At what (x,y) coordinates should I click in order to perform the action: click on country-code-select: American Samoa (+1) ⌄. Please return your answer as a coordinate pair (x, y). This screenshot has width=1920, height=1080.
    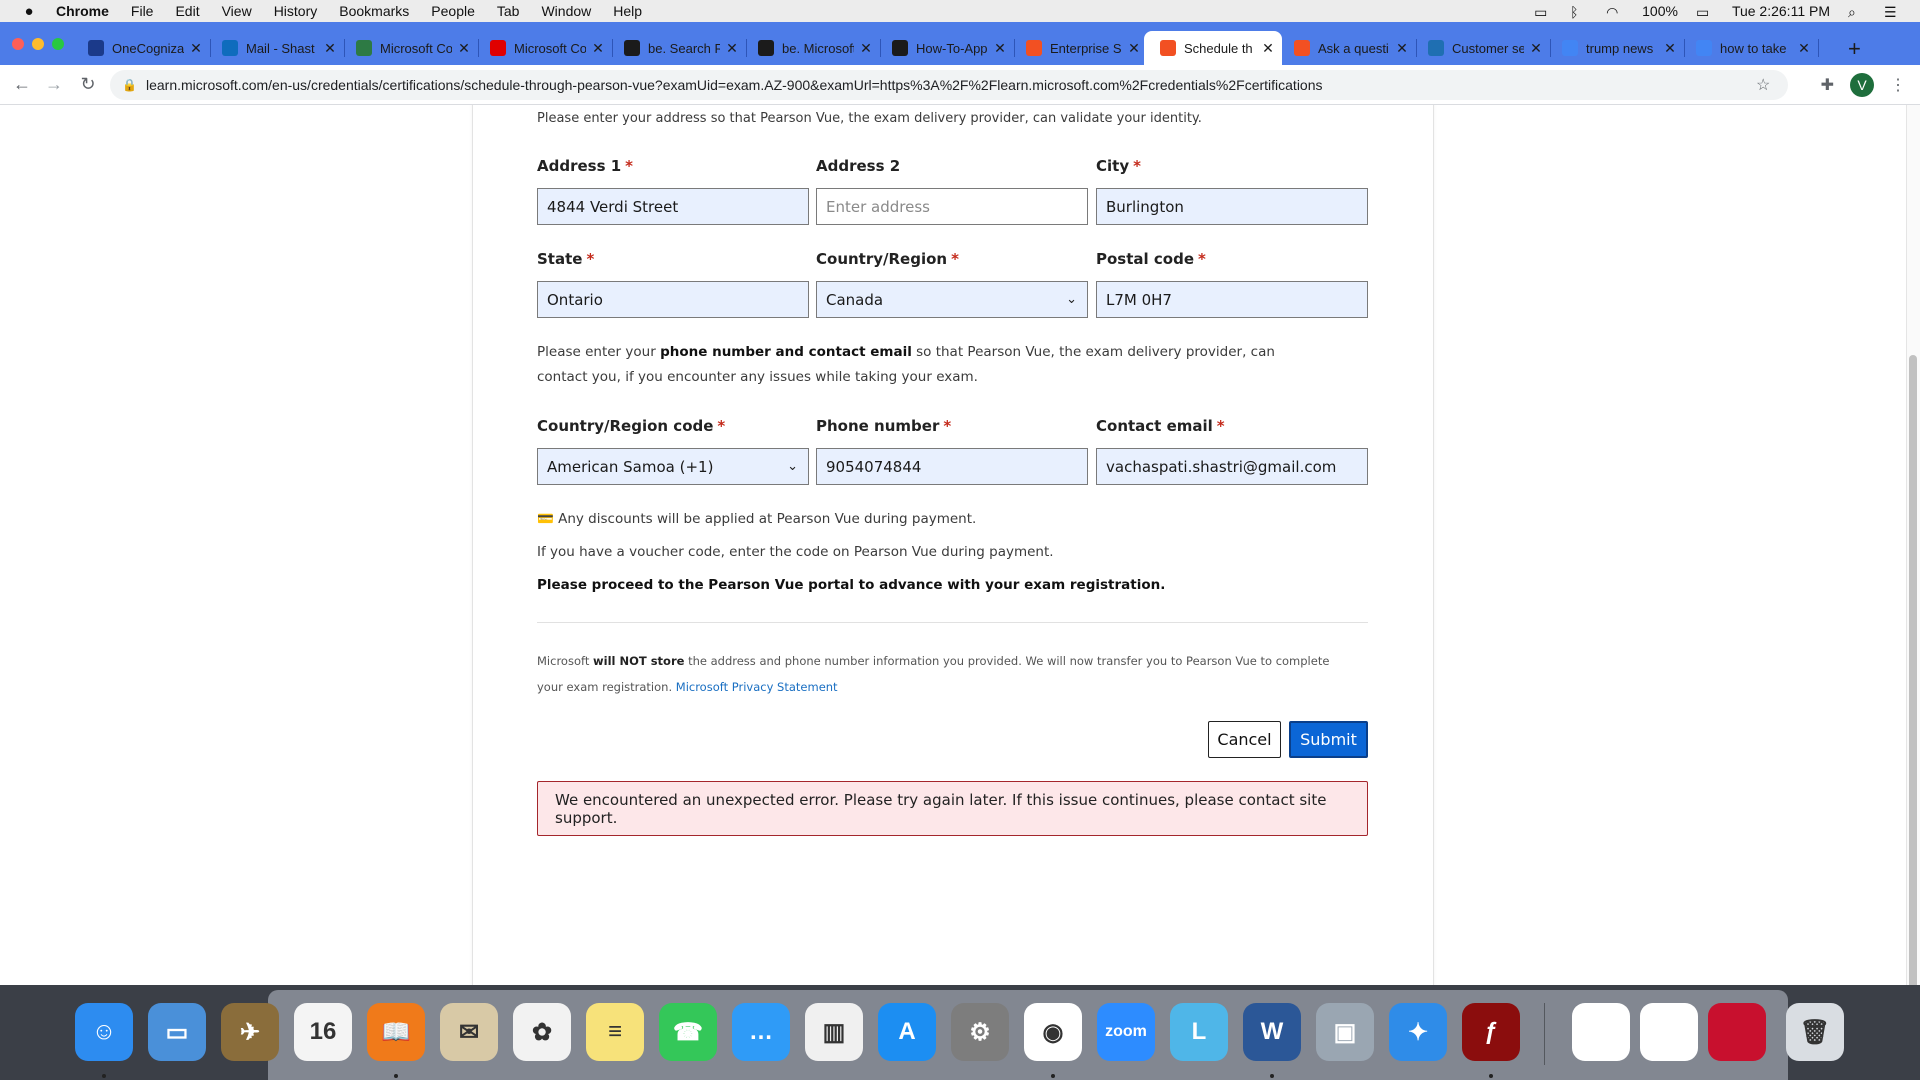
    Looking at the image, I should click on (673, 466).